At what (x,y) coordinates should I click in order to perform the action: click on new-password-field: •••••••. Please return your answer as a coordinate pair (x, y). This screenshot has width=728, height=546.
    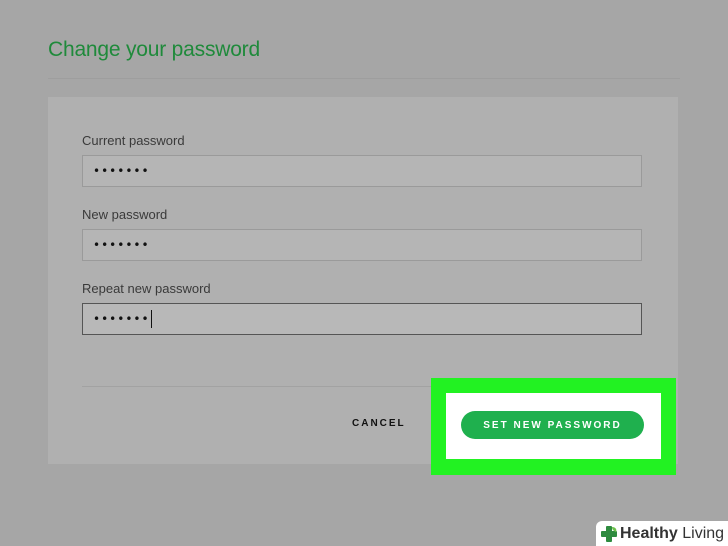
    Looking at the image, I should click on (362, 245).